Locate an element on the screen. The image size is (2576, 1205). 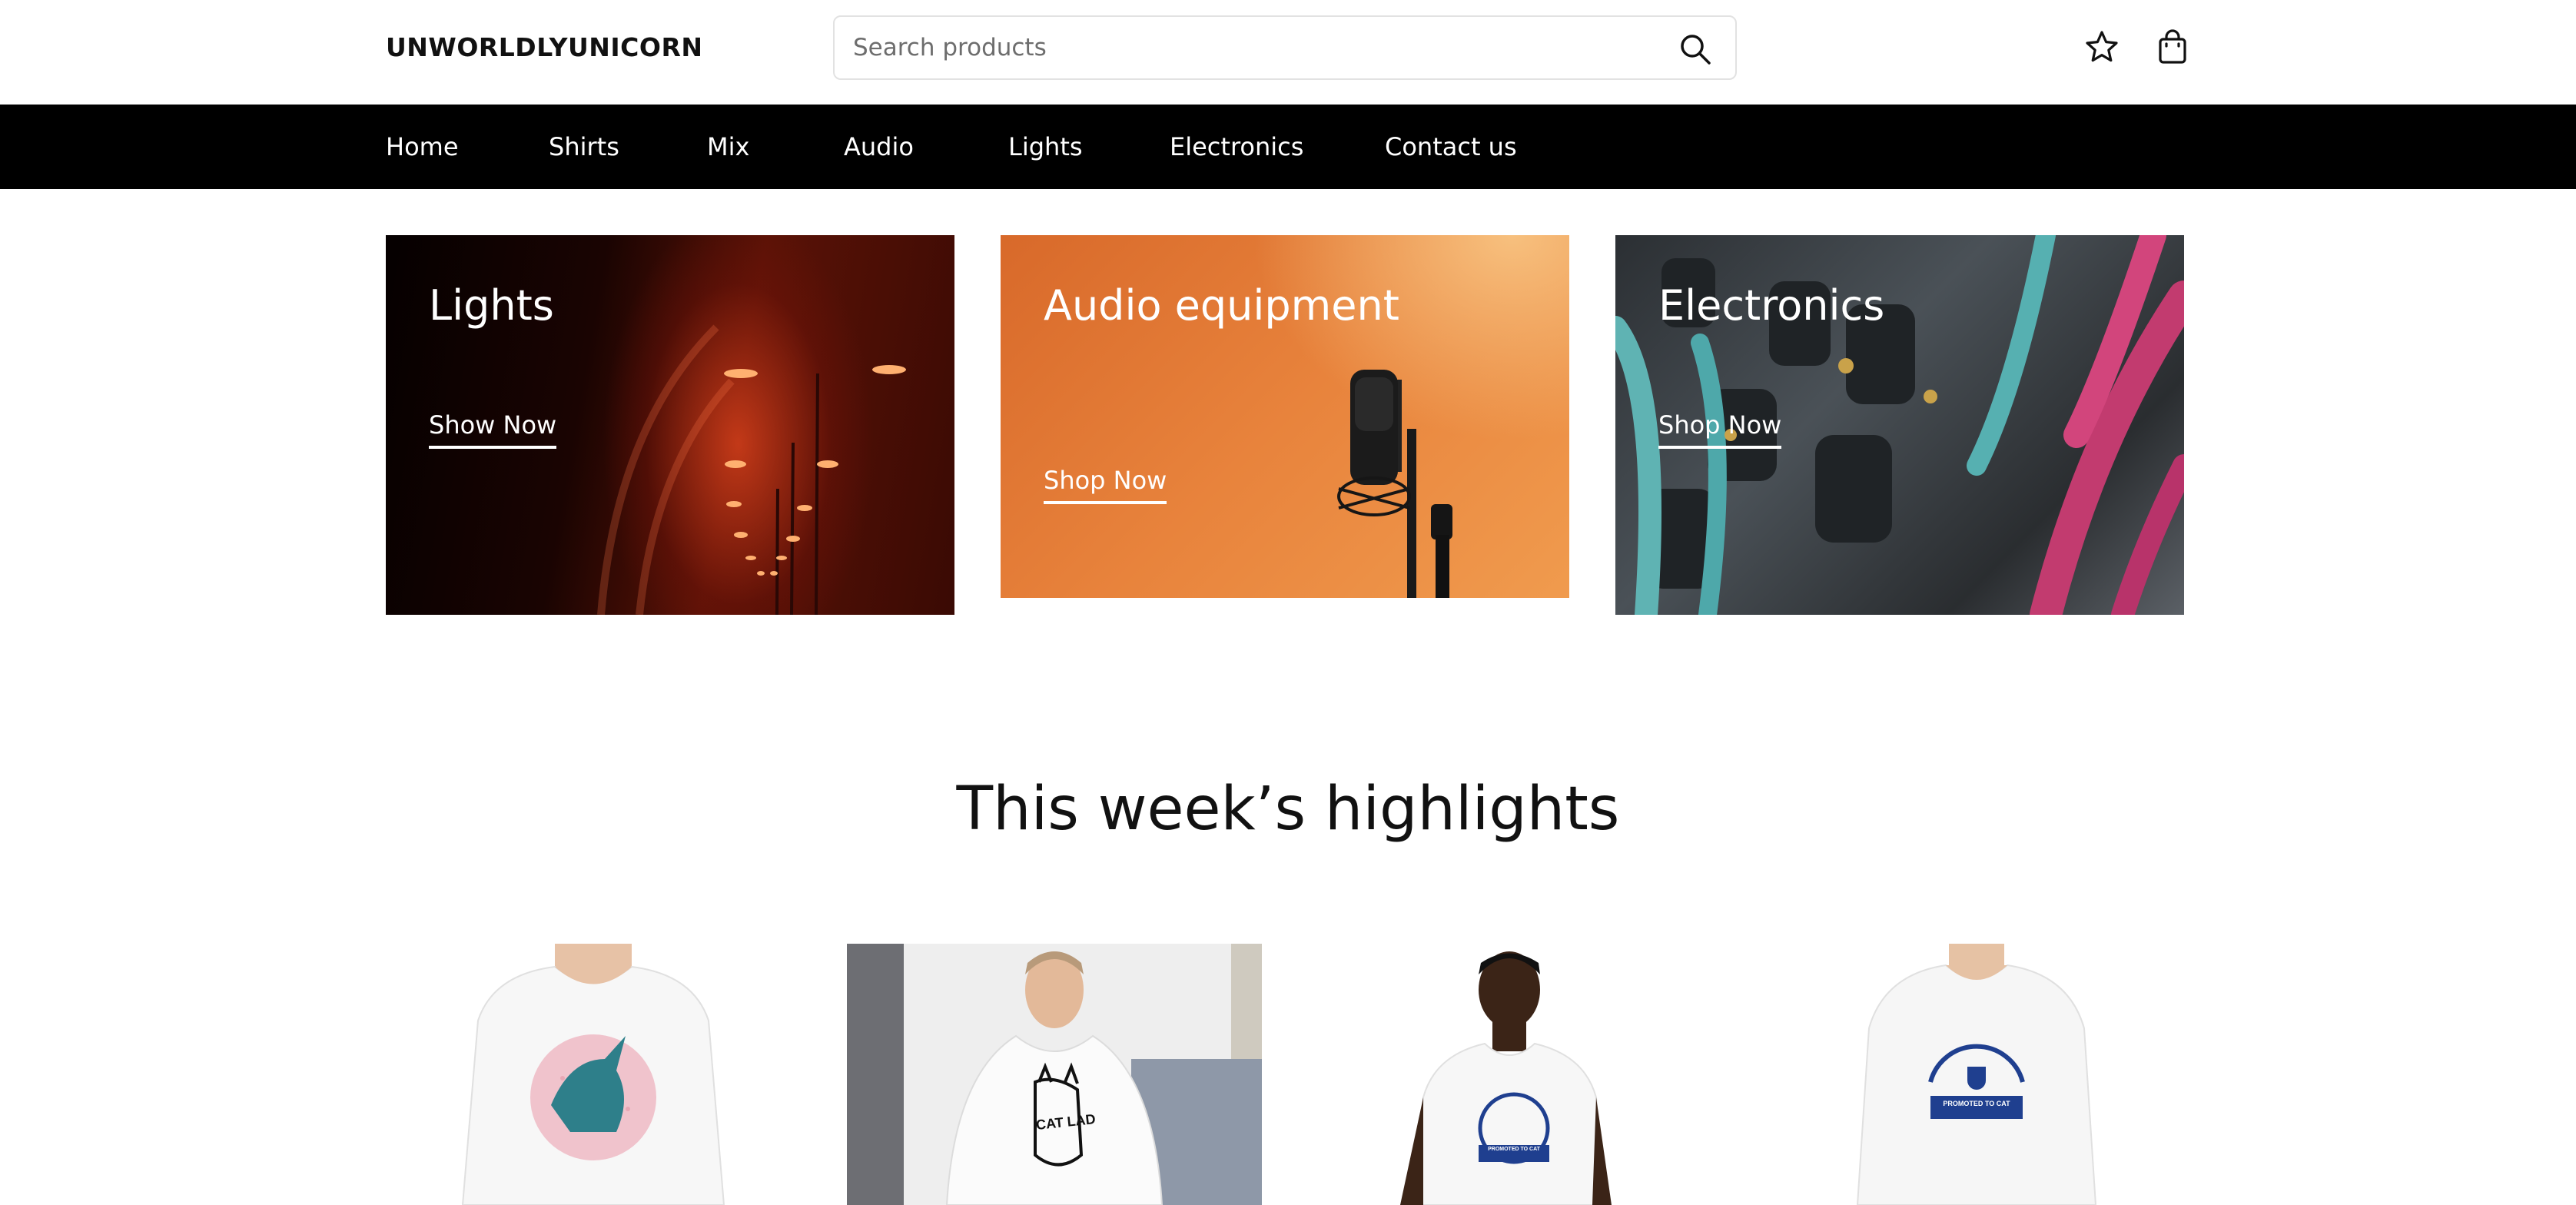
site-header: UNWORLDLYUNICORN is located at coordinates (1288, 52).